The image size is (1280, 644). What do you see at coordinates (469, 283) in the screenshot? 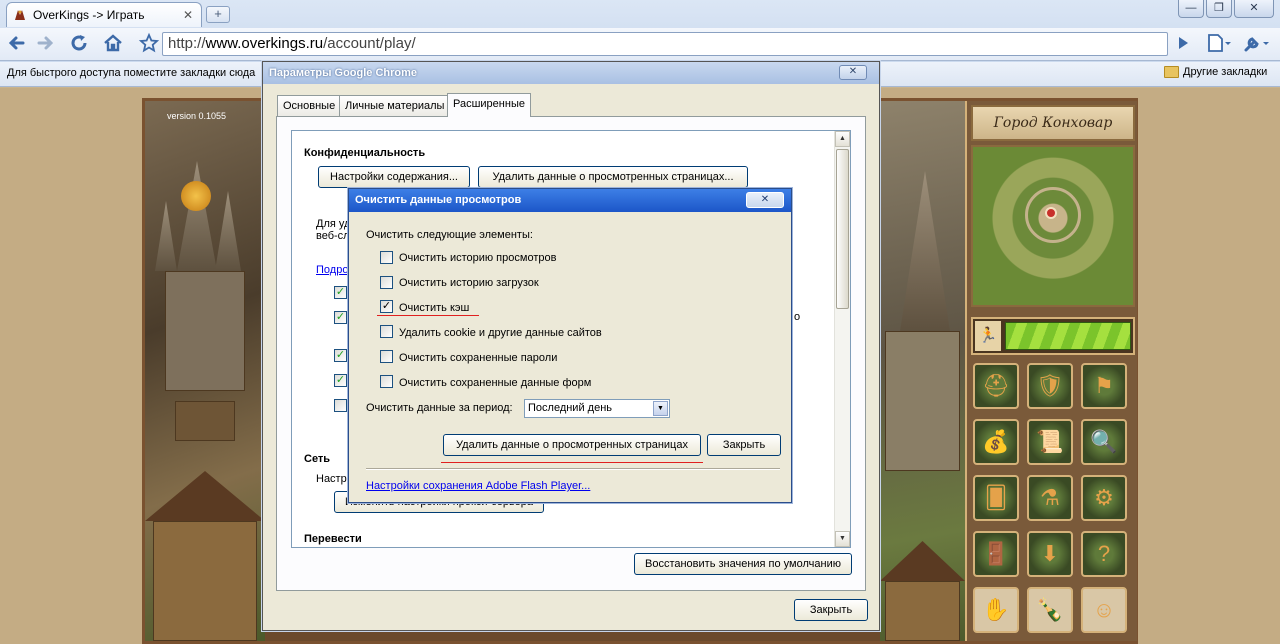
I see `label-download-history: Очистить историю загрузок` at bounding box center [469, 283].